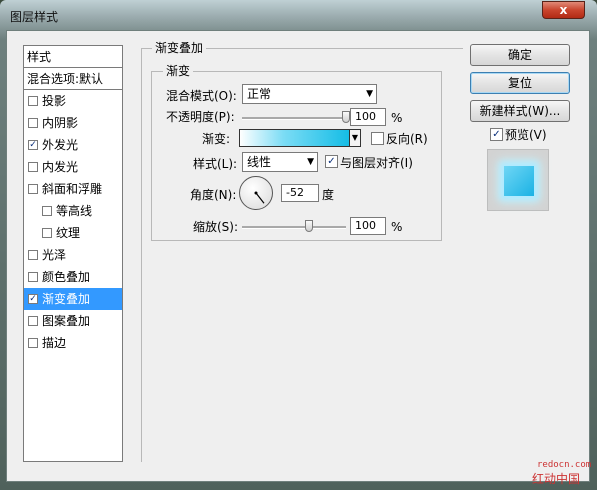 This screenshot has height=490, width=597. I want to click on opacity-input: 100, so click(368, 117).